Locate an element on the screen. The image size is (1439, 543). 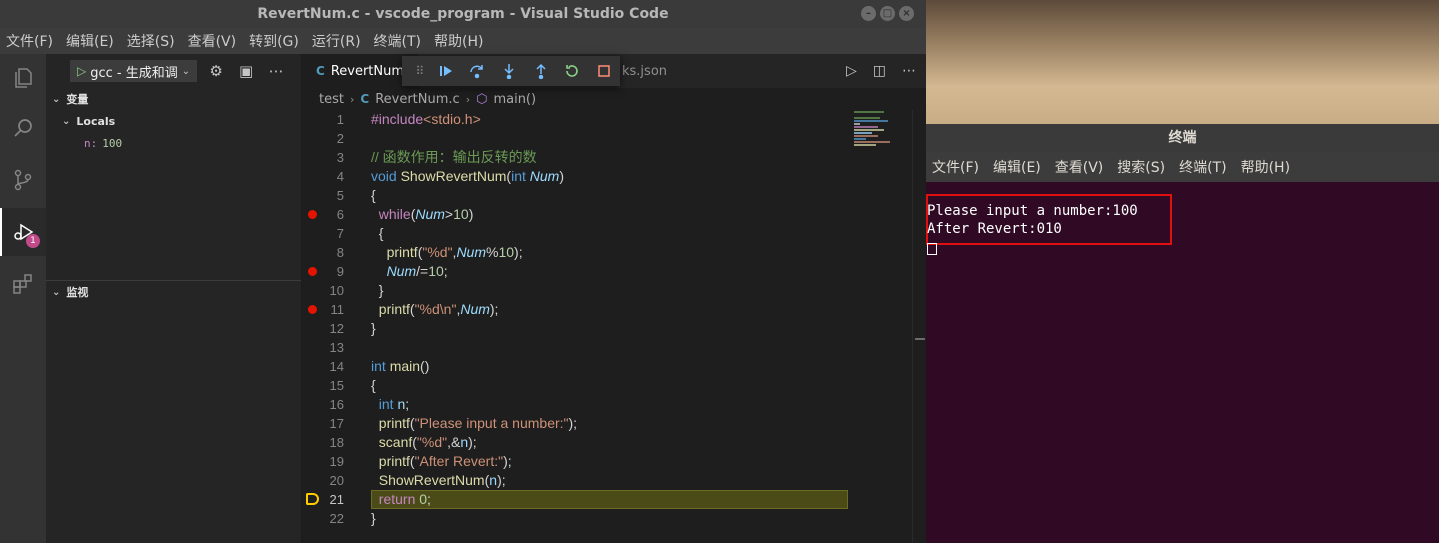
line-number: 6 is located at coordinates (340, 214).